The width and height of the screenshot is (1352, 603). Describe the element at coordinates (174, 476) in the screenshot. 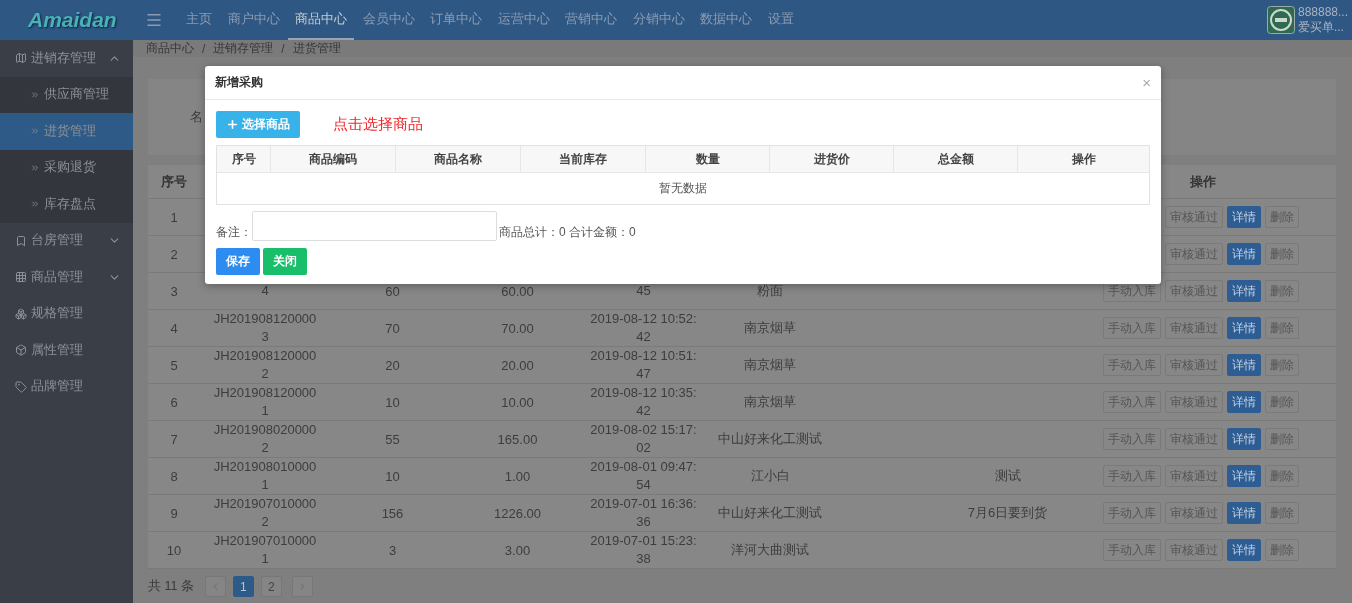

I see `table-cell: 8` at that location.